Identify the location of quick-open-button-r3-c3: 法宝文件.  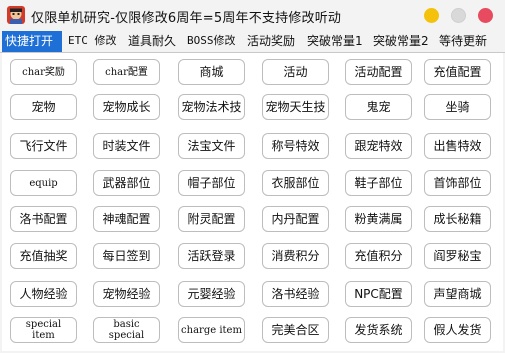
(211, 146).